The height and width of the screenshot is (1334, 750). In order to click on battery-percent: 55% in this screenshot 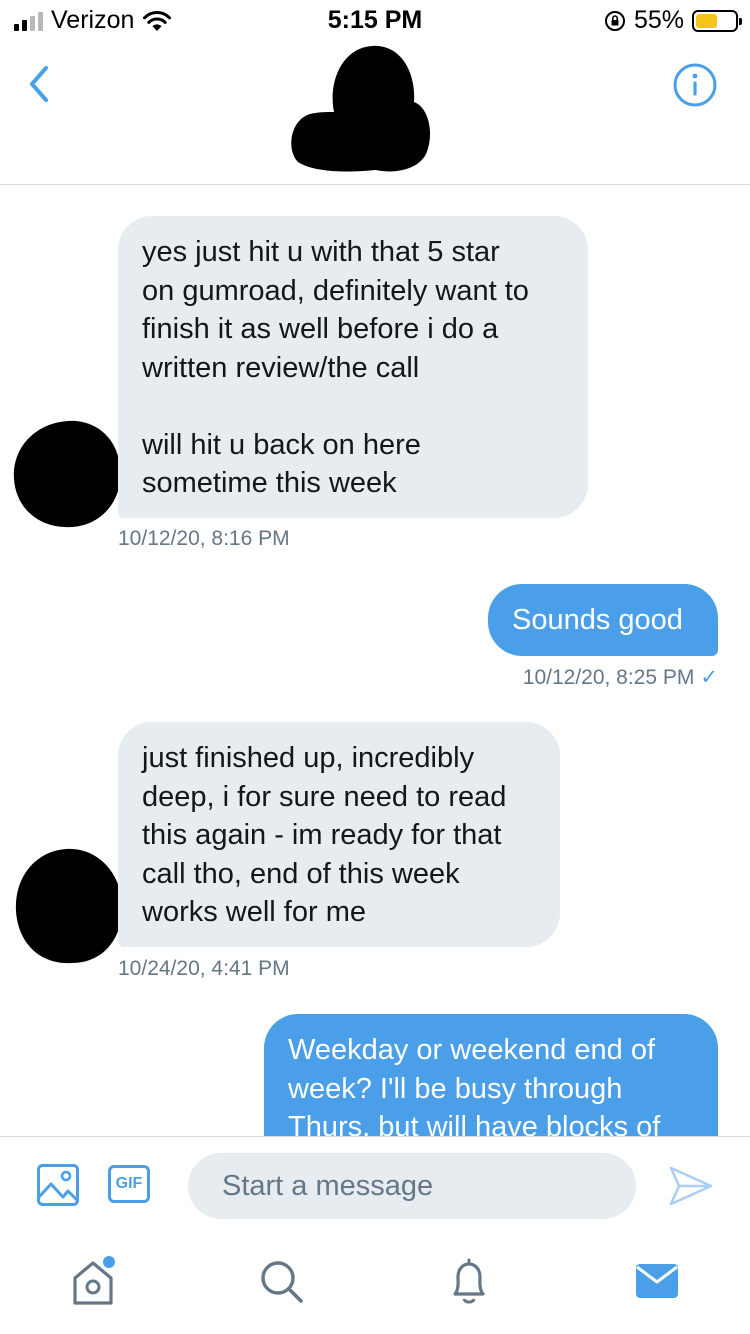, I will do `click(658, 20)`.